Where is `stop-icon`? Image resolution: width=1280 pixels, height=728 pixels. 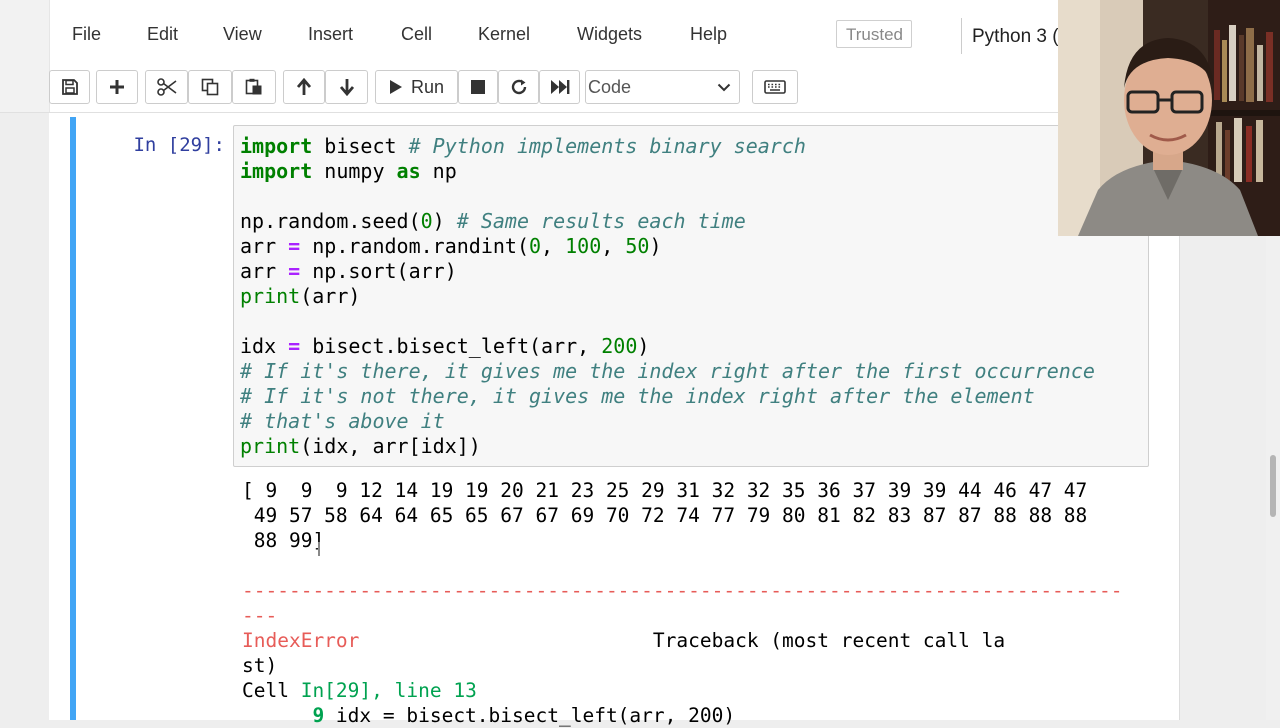 stop-icon is located at coordinates (478, 87).